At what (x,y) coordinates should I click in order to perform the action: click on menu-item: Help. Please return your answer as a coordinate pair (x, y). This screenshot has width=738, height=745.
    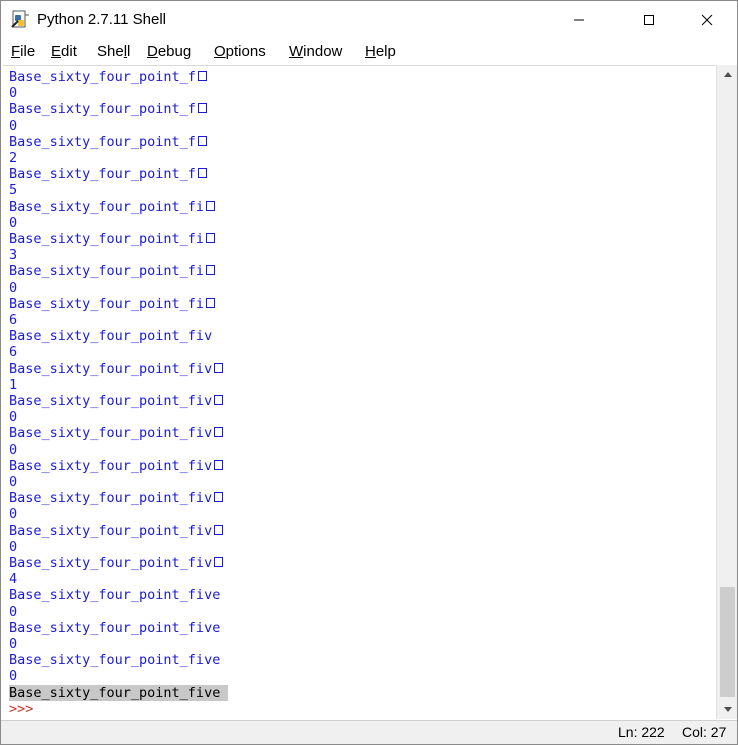
    Looking at the image, I should click on (380, 52).